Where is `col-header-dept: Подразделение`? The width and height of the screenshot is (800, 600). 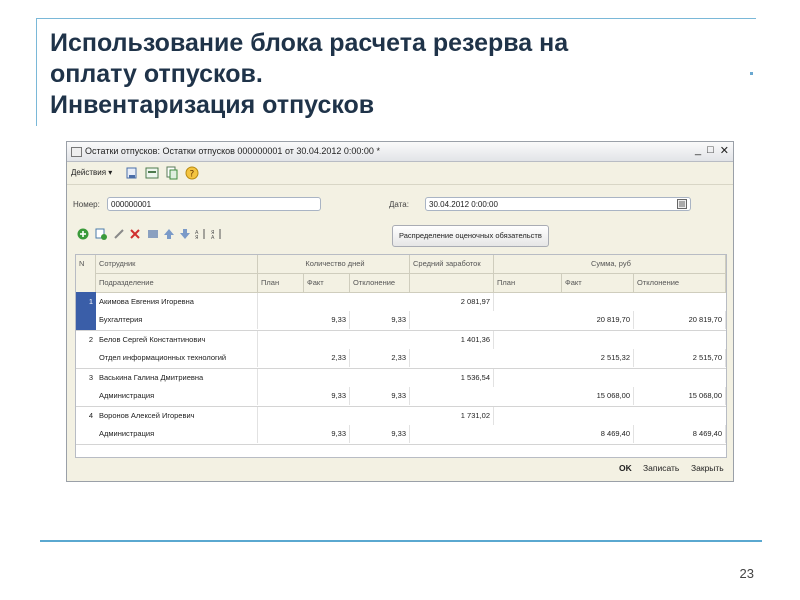
col-header-dept: Подразделение is located at coordinates (177, 283).